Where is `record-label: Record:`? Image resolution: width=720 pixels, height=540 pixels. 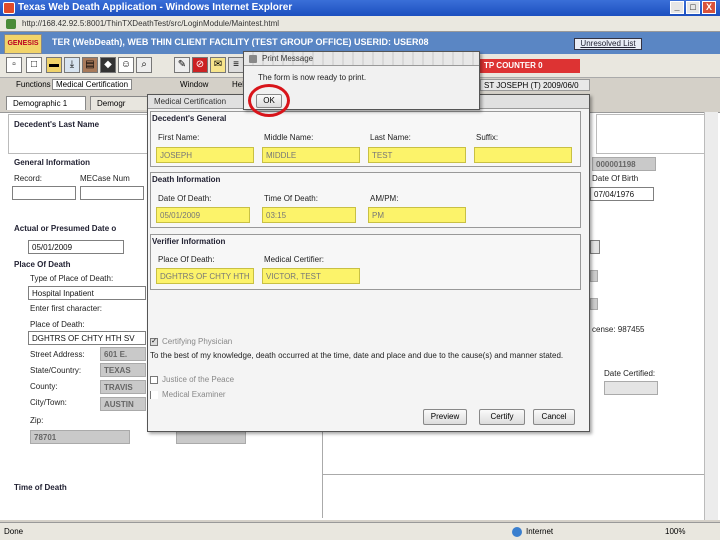
record-label: Record: is located at coordinates (28, 178).